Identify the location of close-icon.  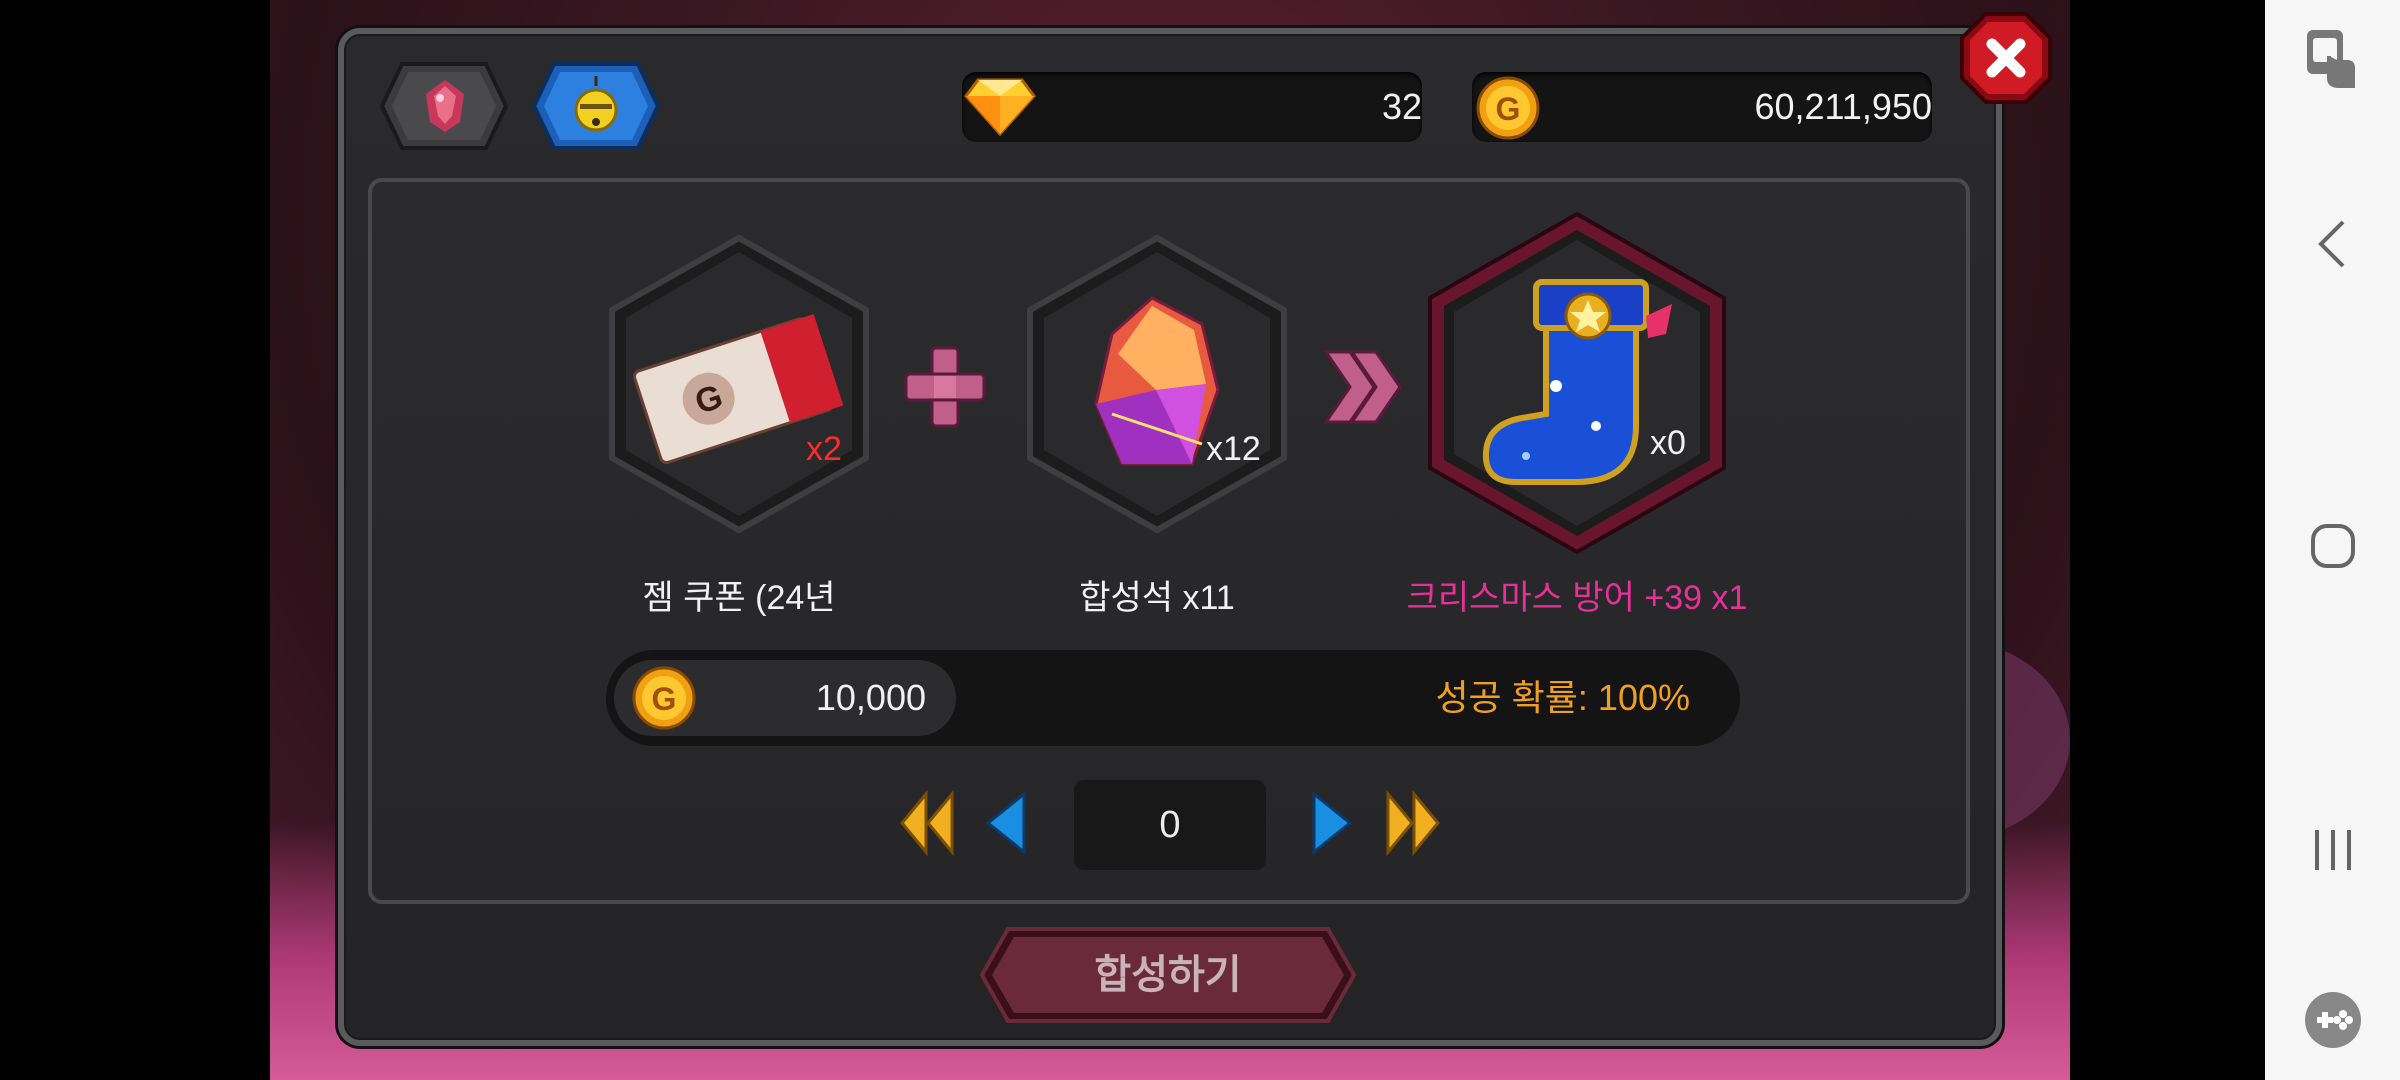
(2006, 60).